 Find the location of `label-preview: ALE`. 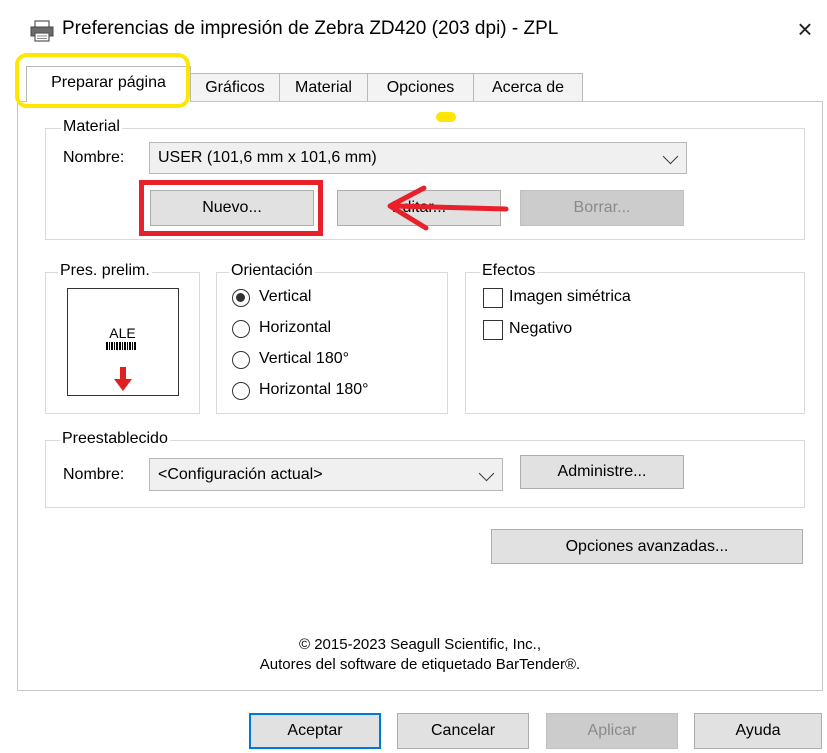

label-preview: ALE is located at coordinates (123, 342).